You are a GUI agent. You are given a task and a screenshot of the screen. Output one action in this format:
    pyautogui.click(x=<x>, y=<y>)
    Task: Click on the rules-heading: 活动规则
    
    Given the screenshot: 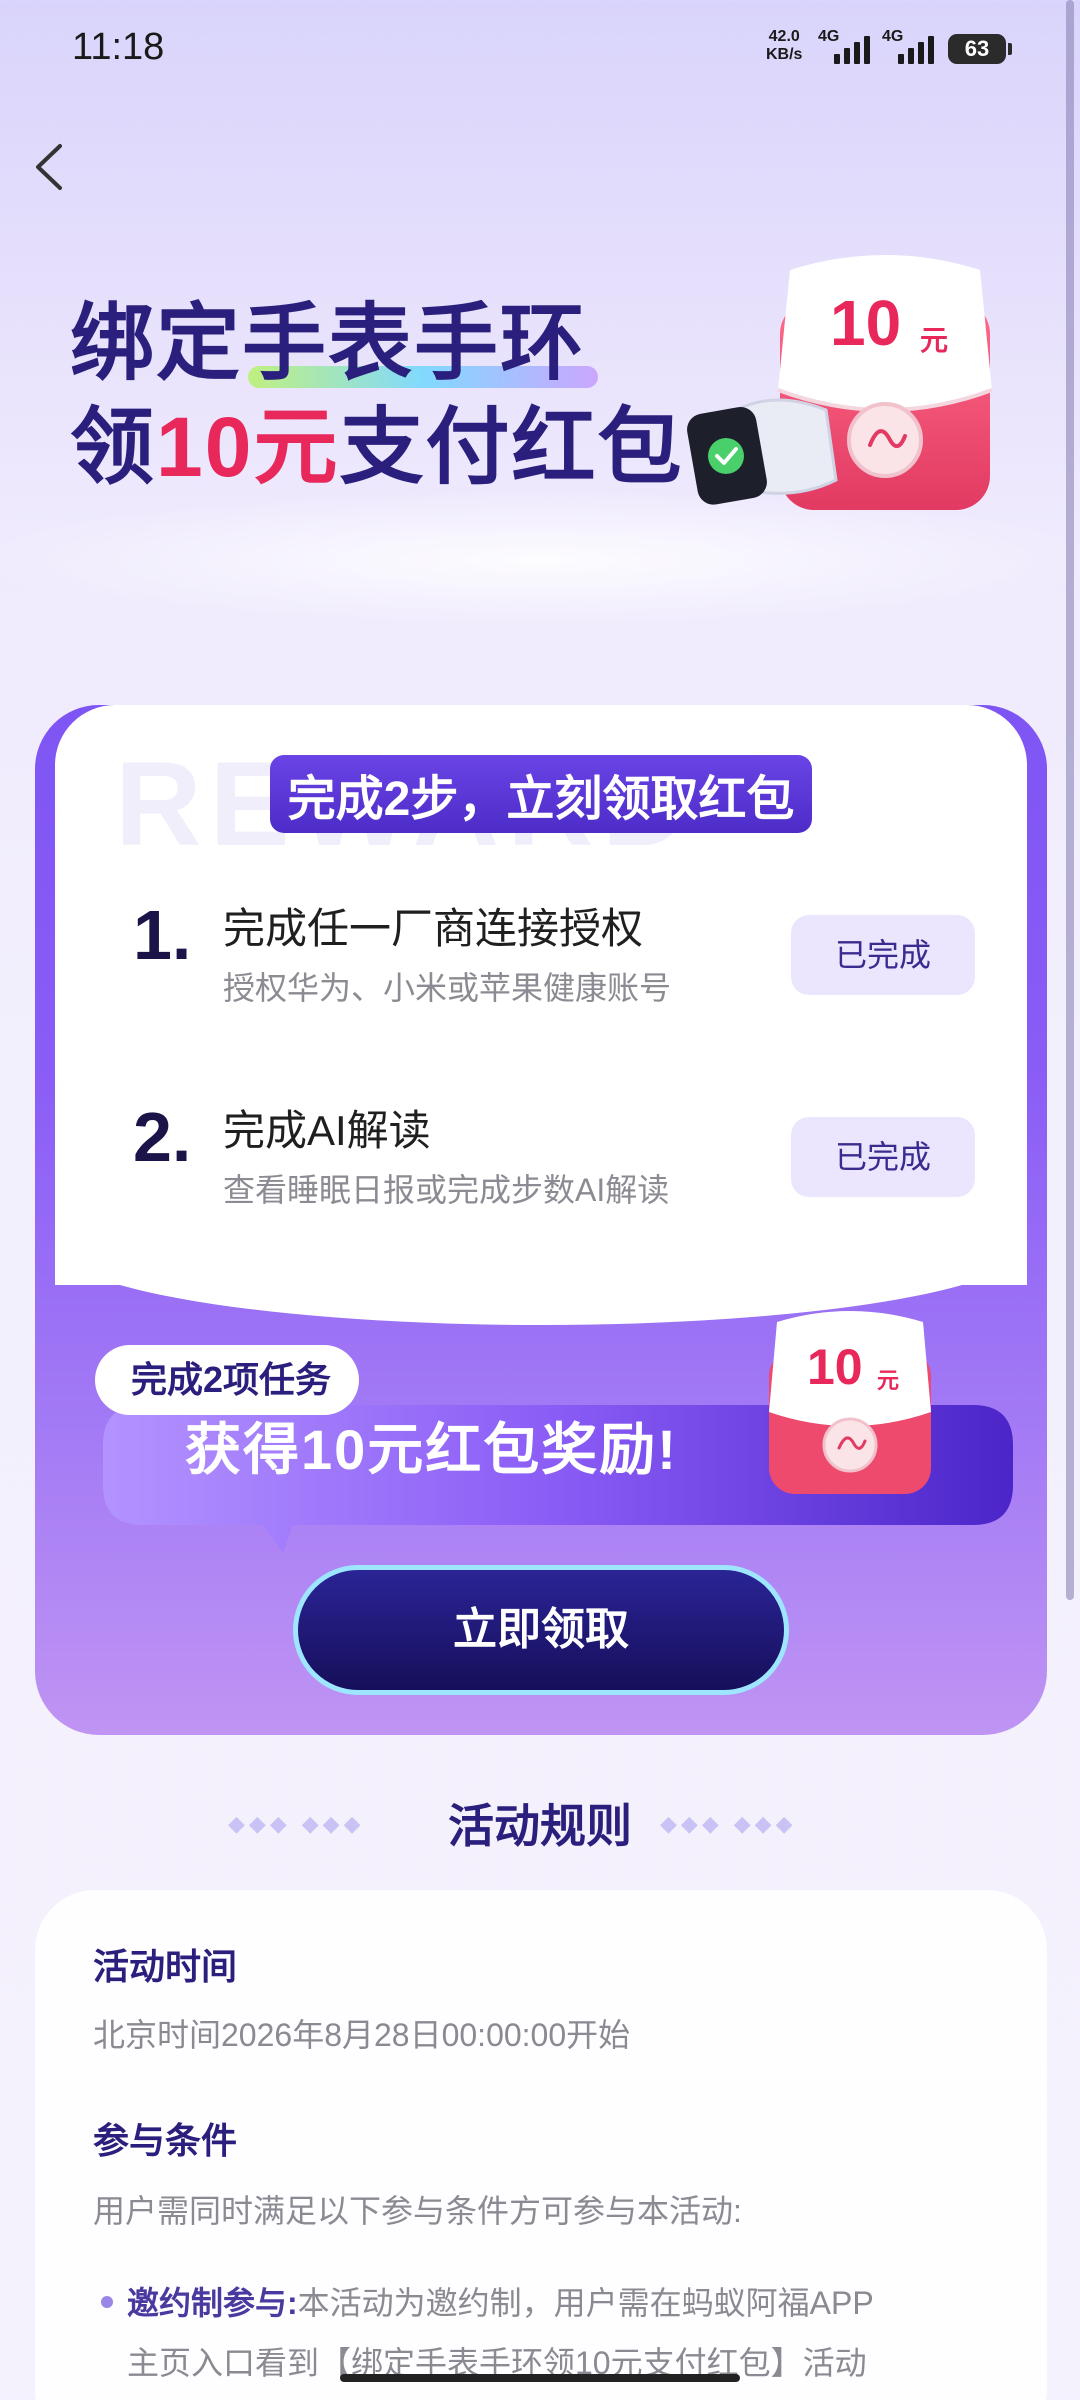 What is the action you would take?
    pyautogui.click(x=540, y=1826)
    